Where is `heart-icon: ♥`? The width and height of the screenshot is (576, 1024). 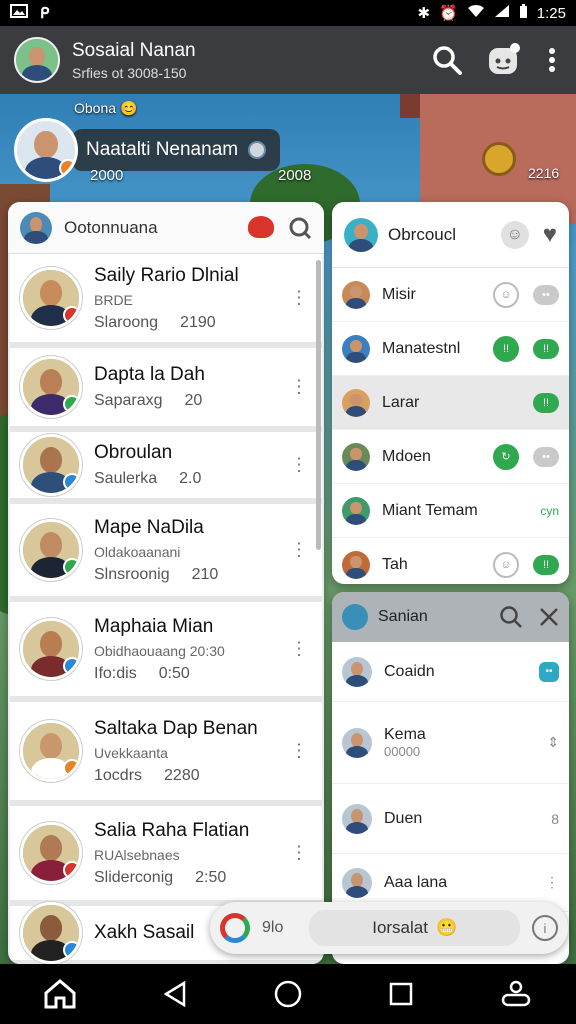
heart-icon: ♥ is located at coordinates (550, 235).